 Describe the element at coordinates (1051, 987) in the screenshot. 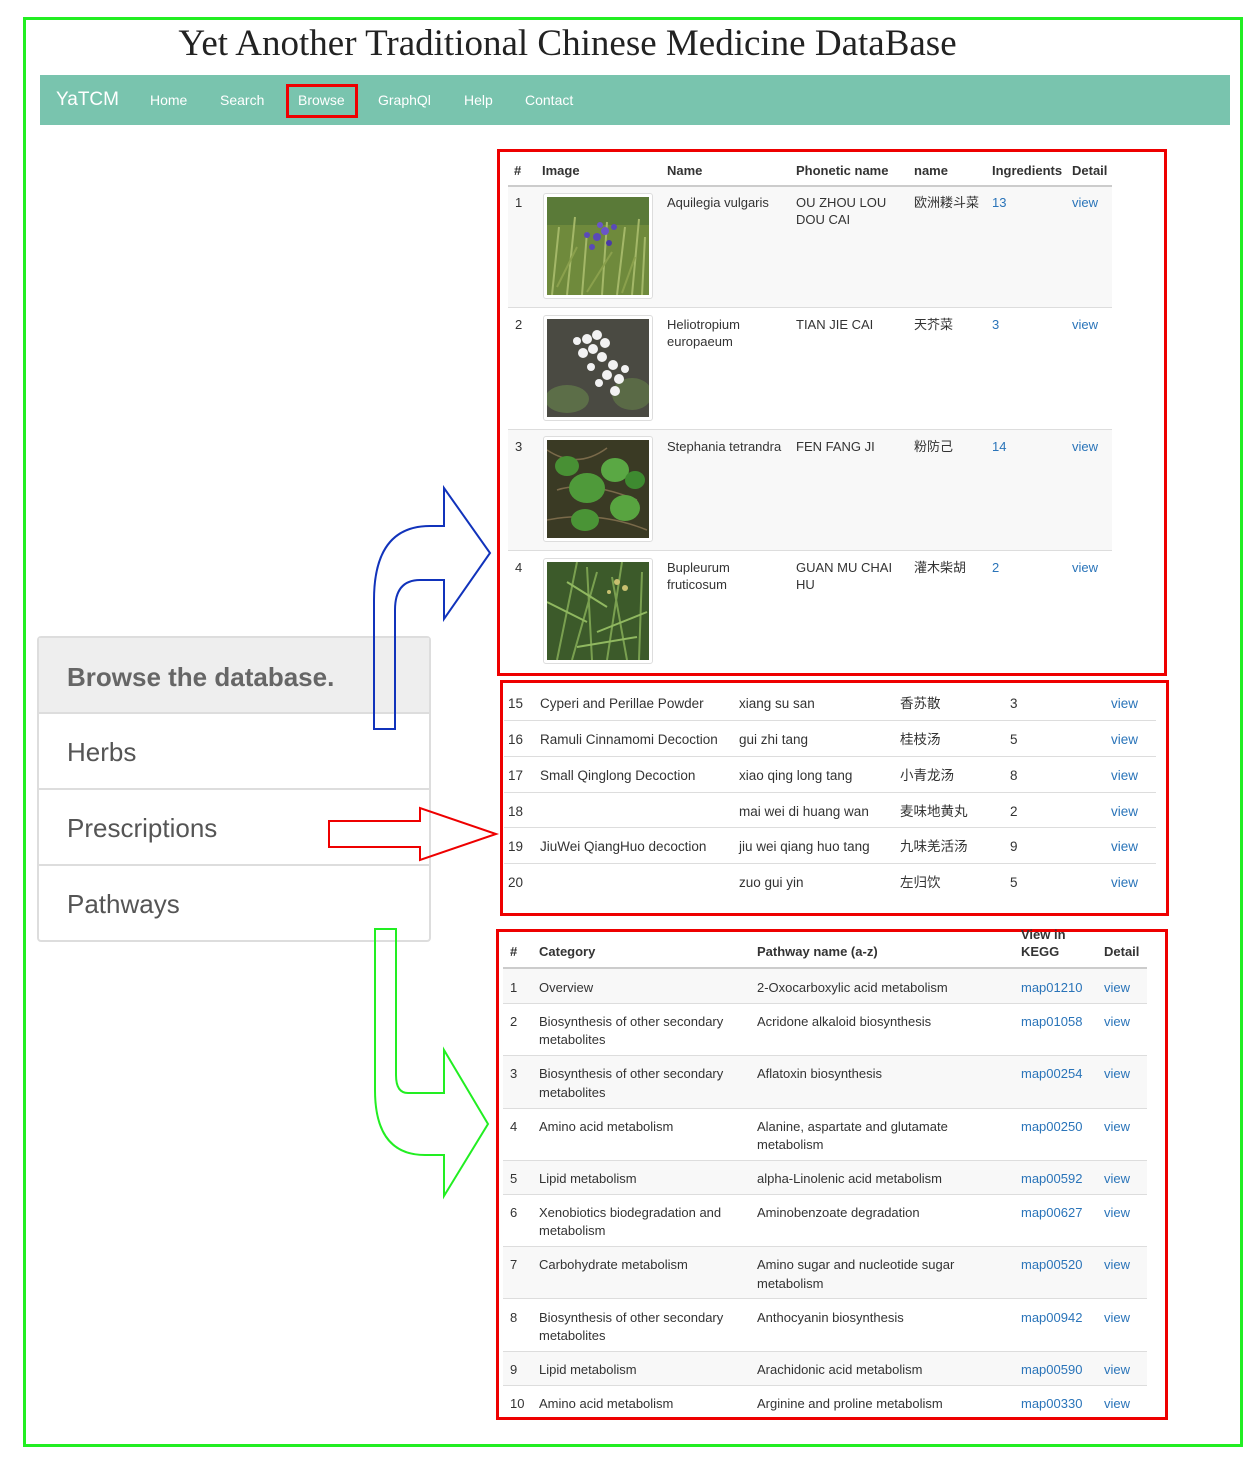

I see `pathway-kegg-link: map01210` at that location.